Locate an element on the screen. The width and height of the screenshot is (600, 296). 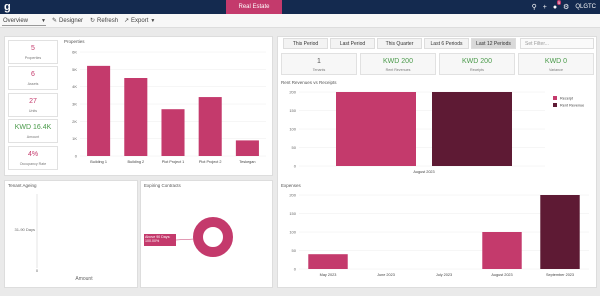
x-tick-label: Building 1 is located at coordinates (98, 162).